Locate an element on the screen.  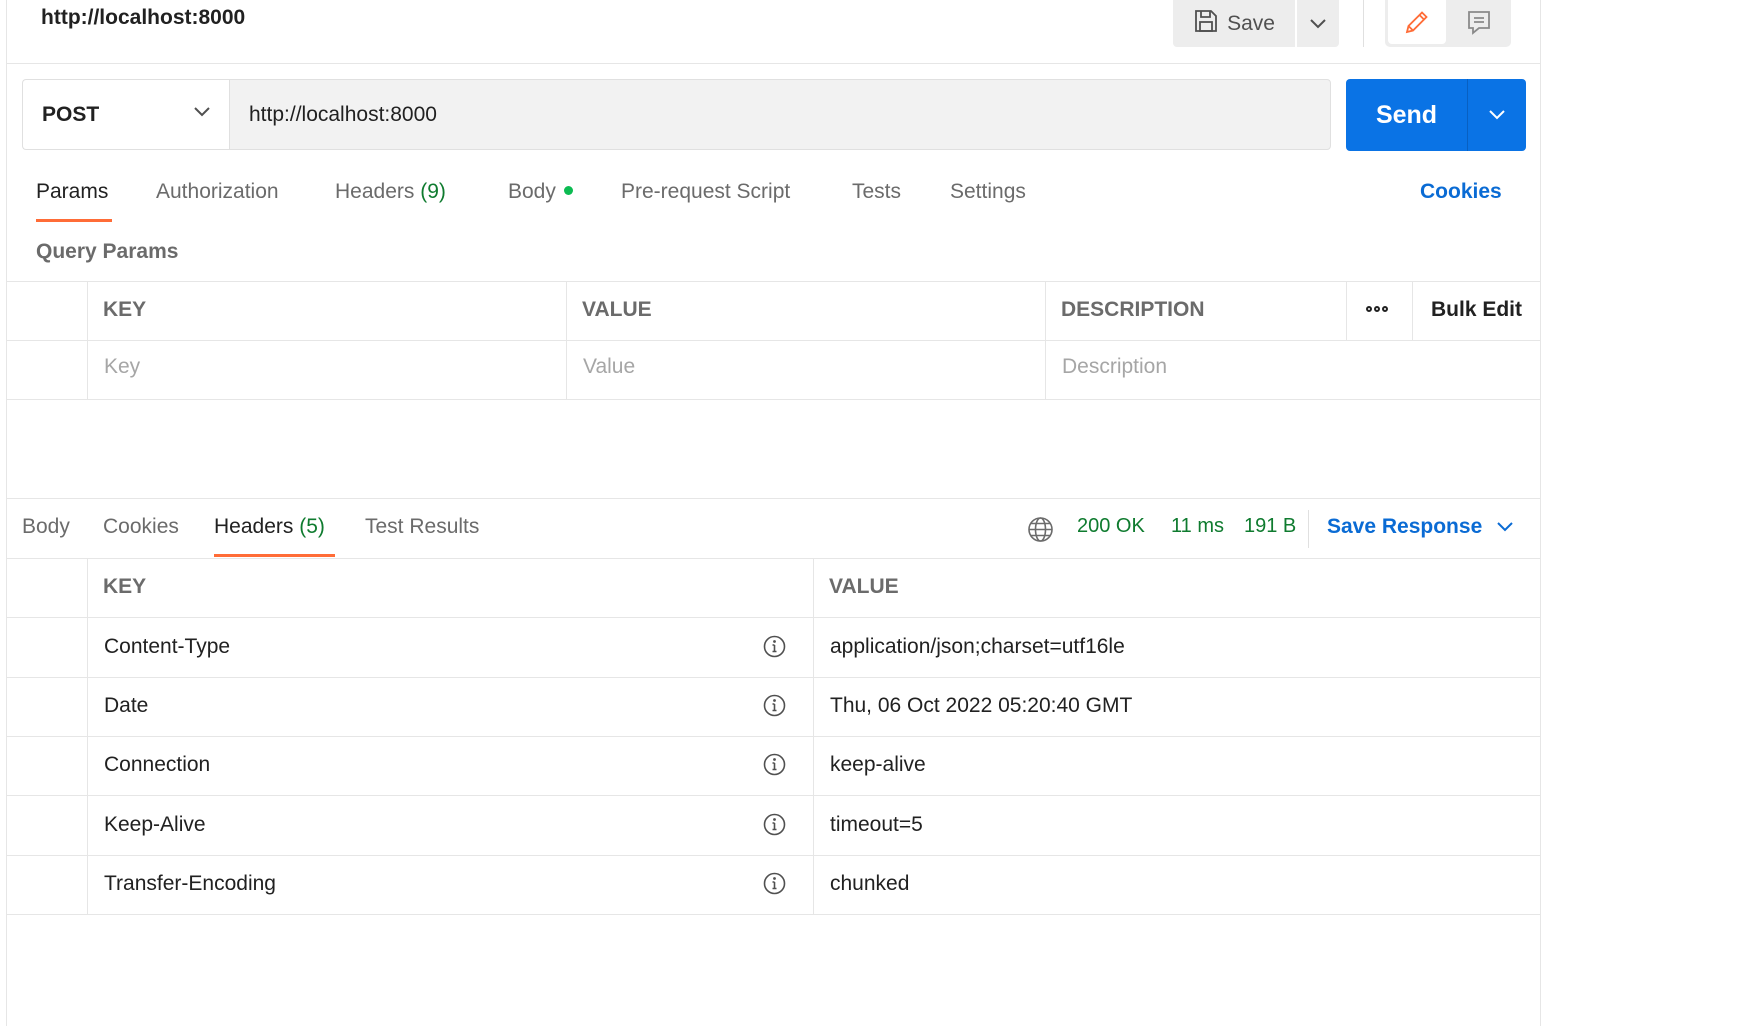
value-input: Value is located at coordinates (609, 367).